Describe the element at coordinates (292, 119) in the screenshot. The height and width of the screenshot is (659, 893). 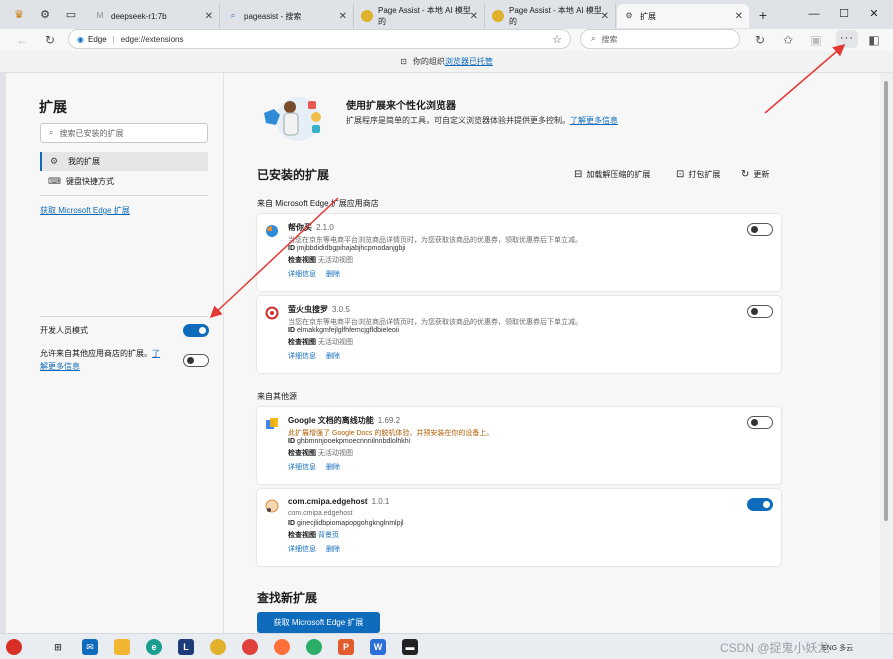
I see `hero-illustration` at that location.